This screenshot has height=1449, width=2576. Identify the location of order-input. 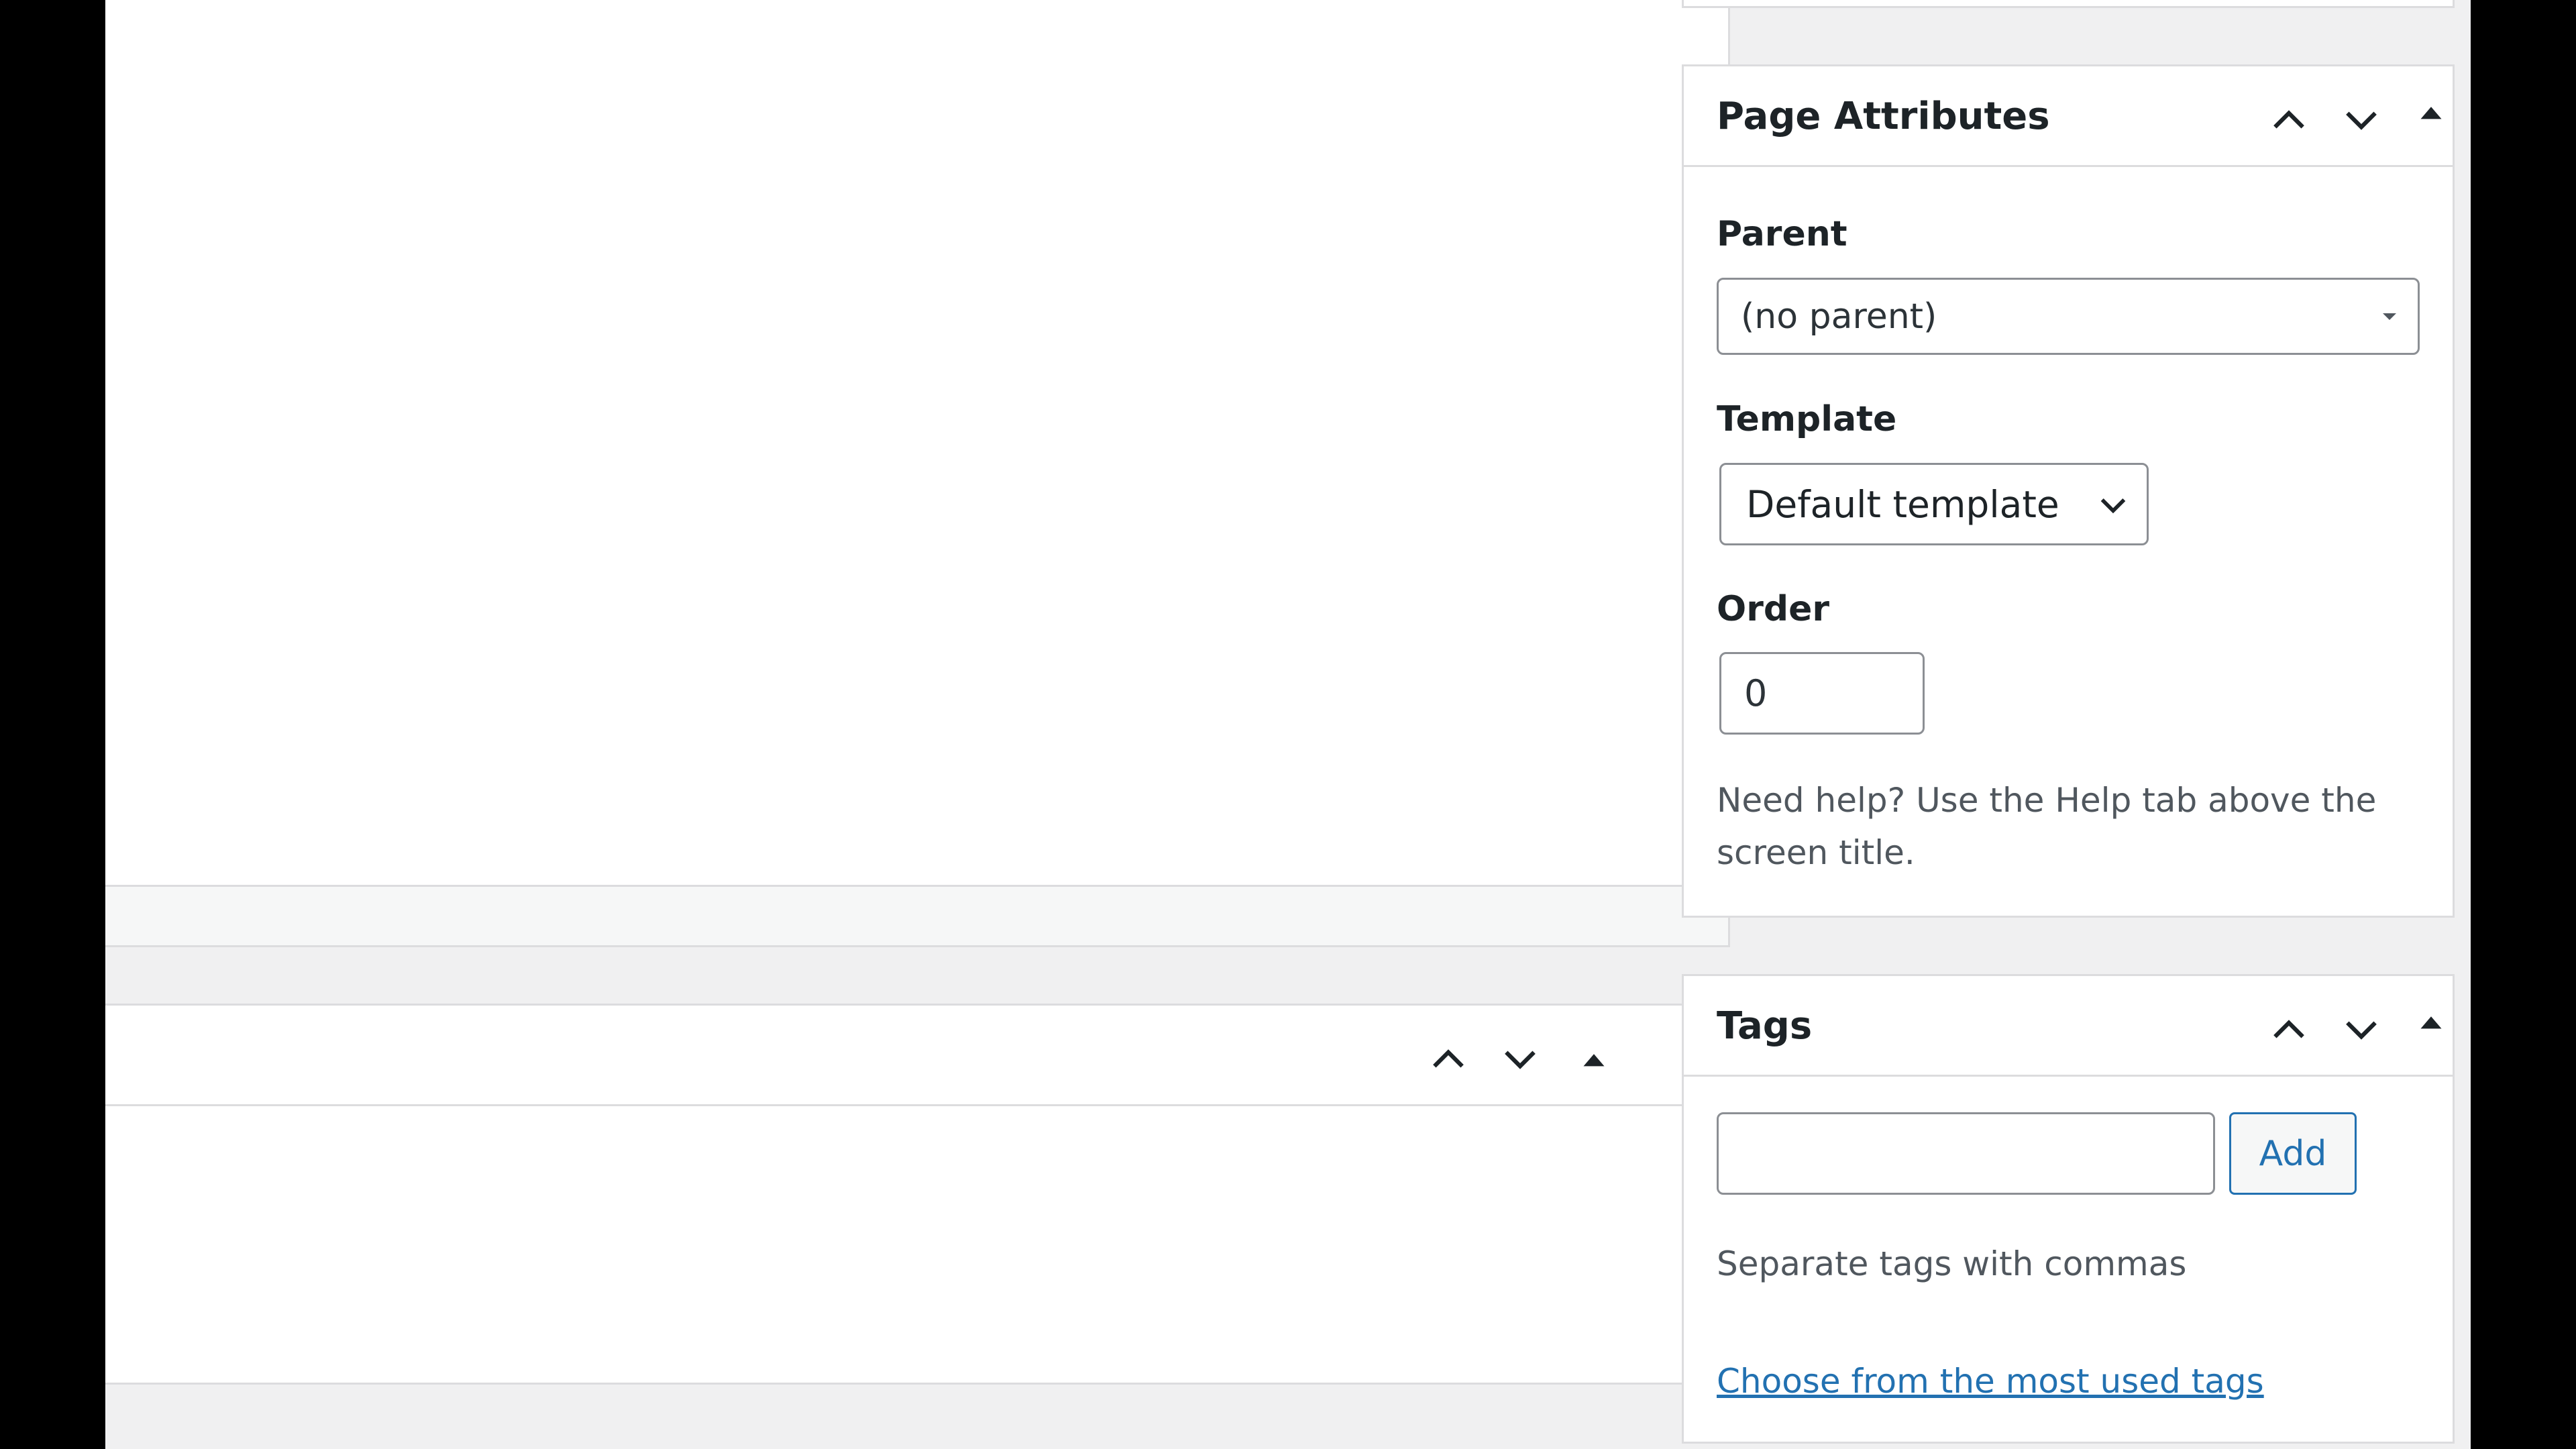
(1822, 693).